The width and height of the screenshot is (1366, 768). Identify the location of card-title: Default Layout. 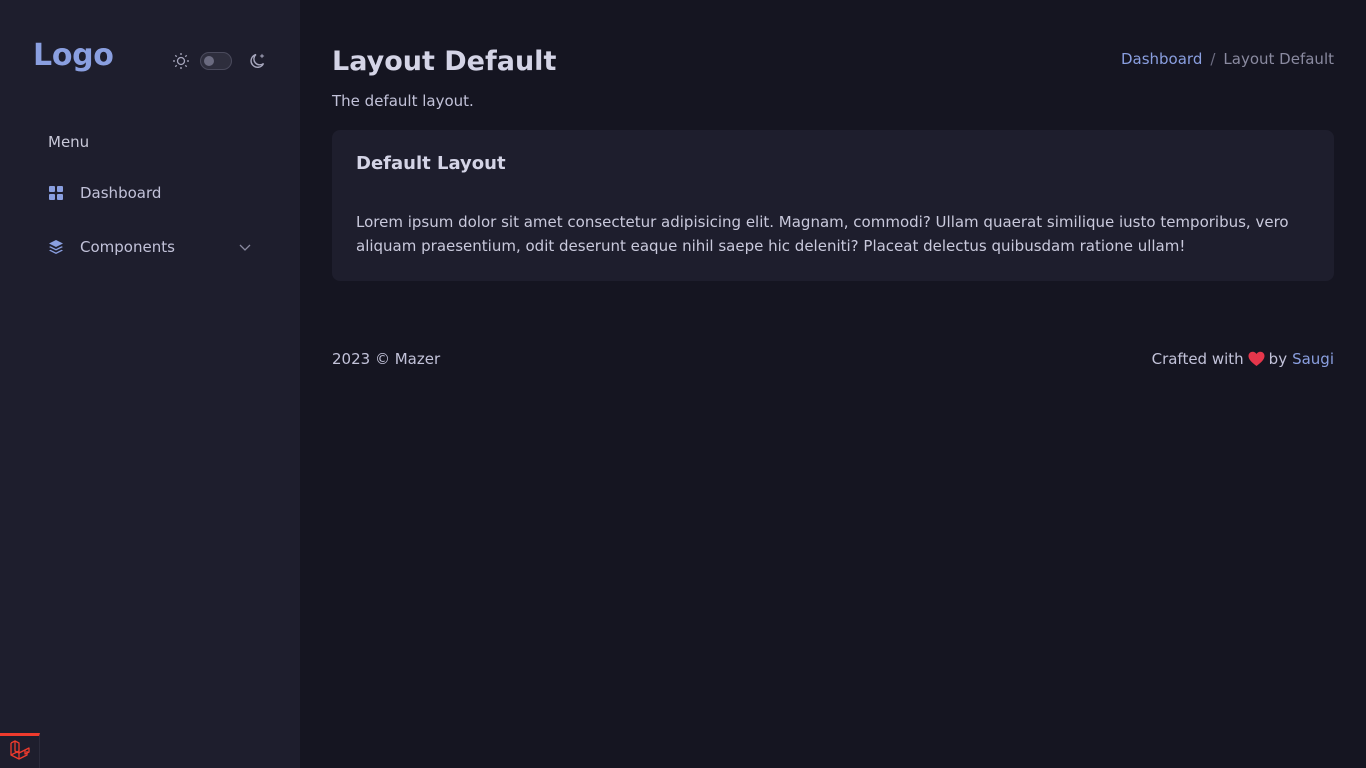
(431, 163).